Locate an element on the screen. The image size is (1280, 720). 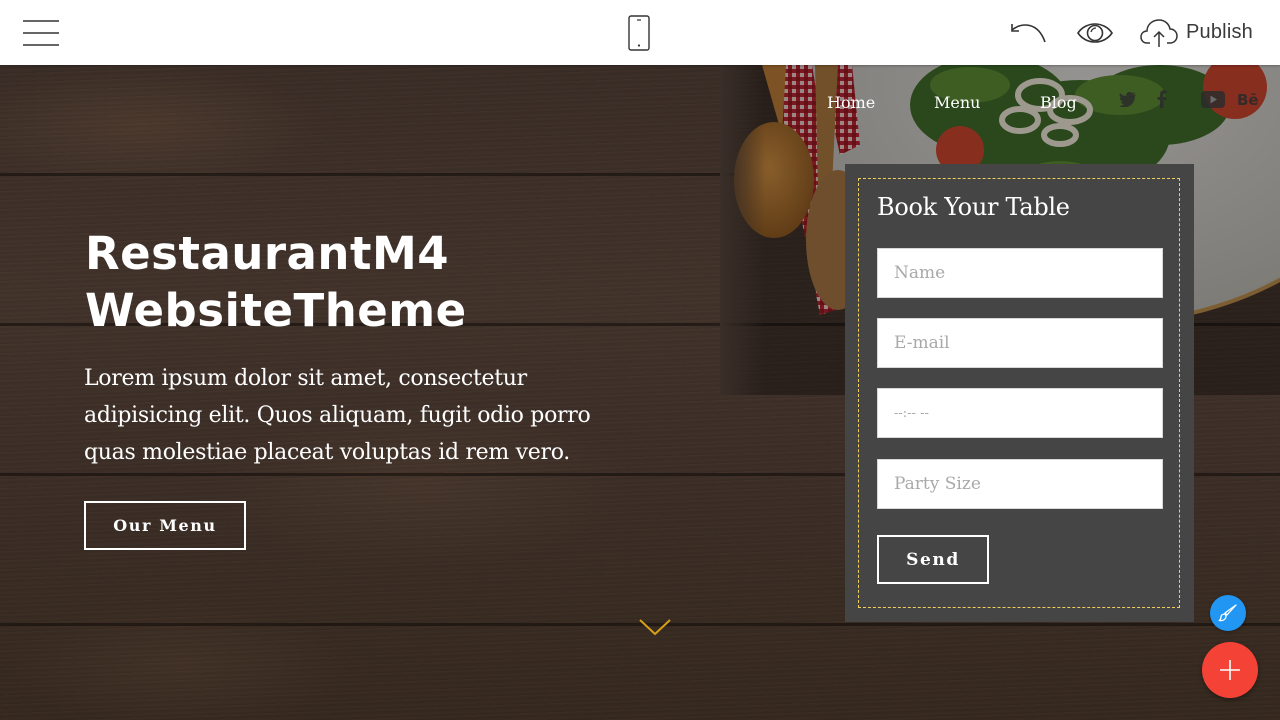
nav-link-home: Home is located at coordinates (851, 102).